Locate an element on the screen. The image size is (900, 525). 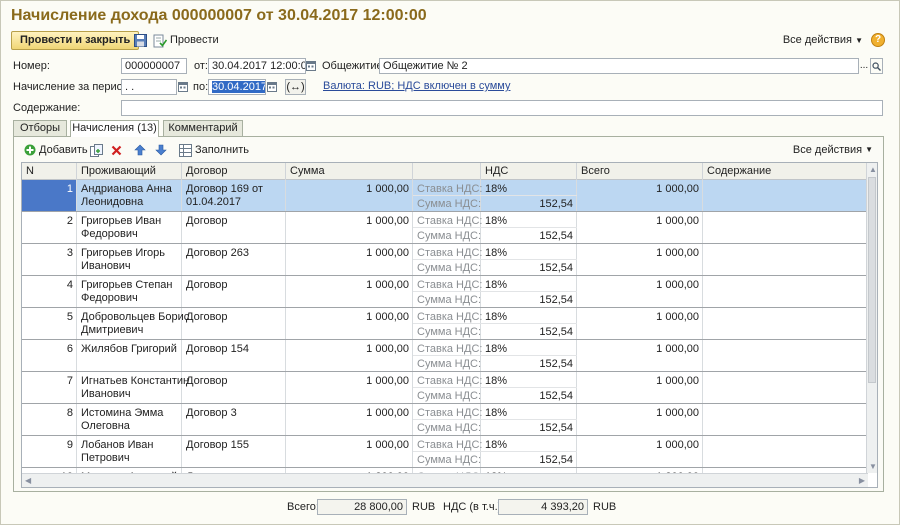
move-down-button is located at coordinates (161, 150).